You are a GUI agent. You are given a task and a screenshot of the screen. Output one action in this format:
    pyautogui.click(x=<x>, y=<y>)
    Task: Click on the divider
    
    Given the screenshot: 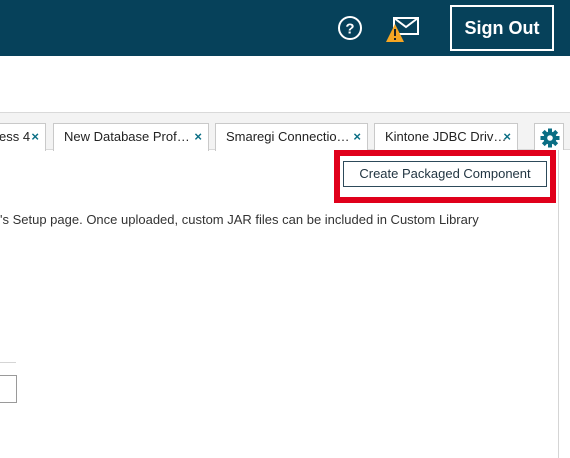 What is the action you would take?
    pyautogui.click(x=8, y=362)
    